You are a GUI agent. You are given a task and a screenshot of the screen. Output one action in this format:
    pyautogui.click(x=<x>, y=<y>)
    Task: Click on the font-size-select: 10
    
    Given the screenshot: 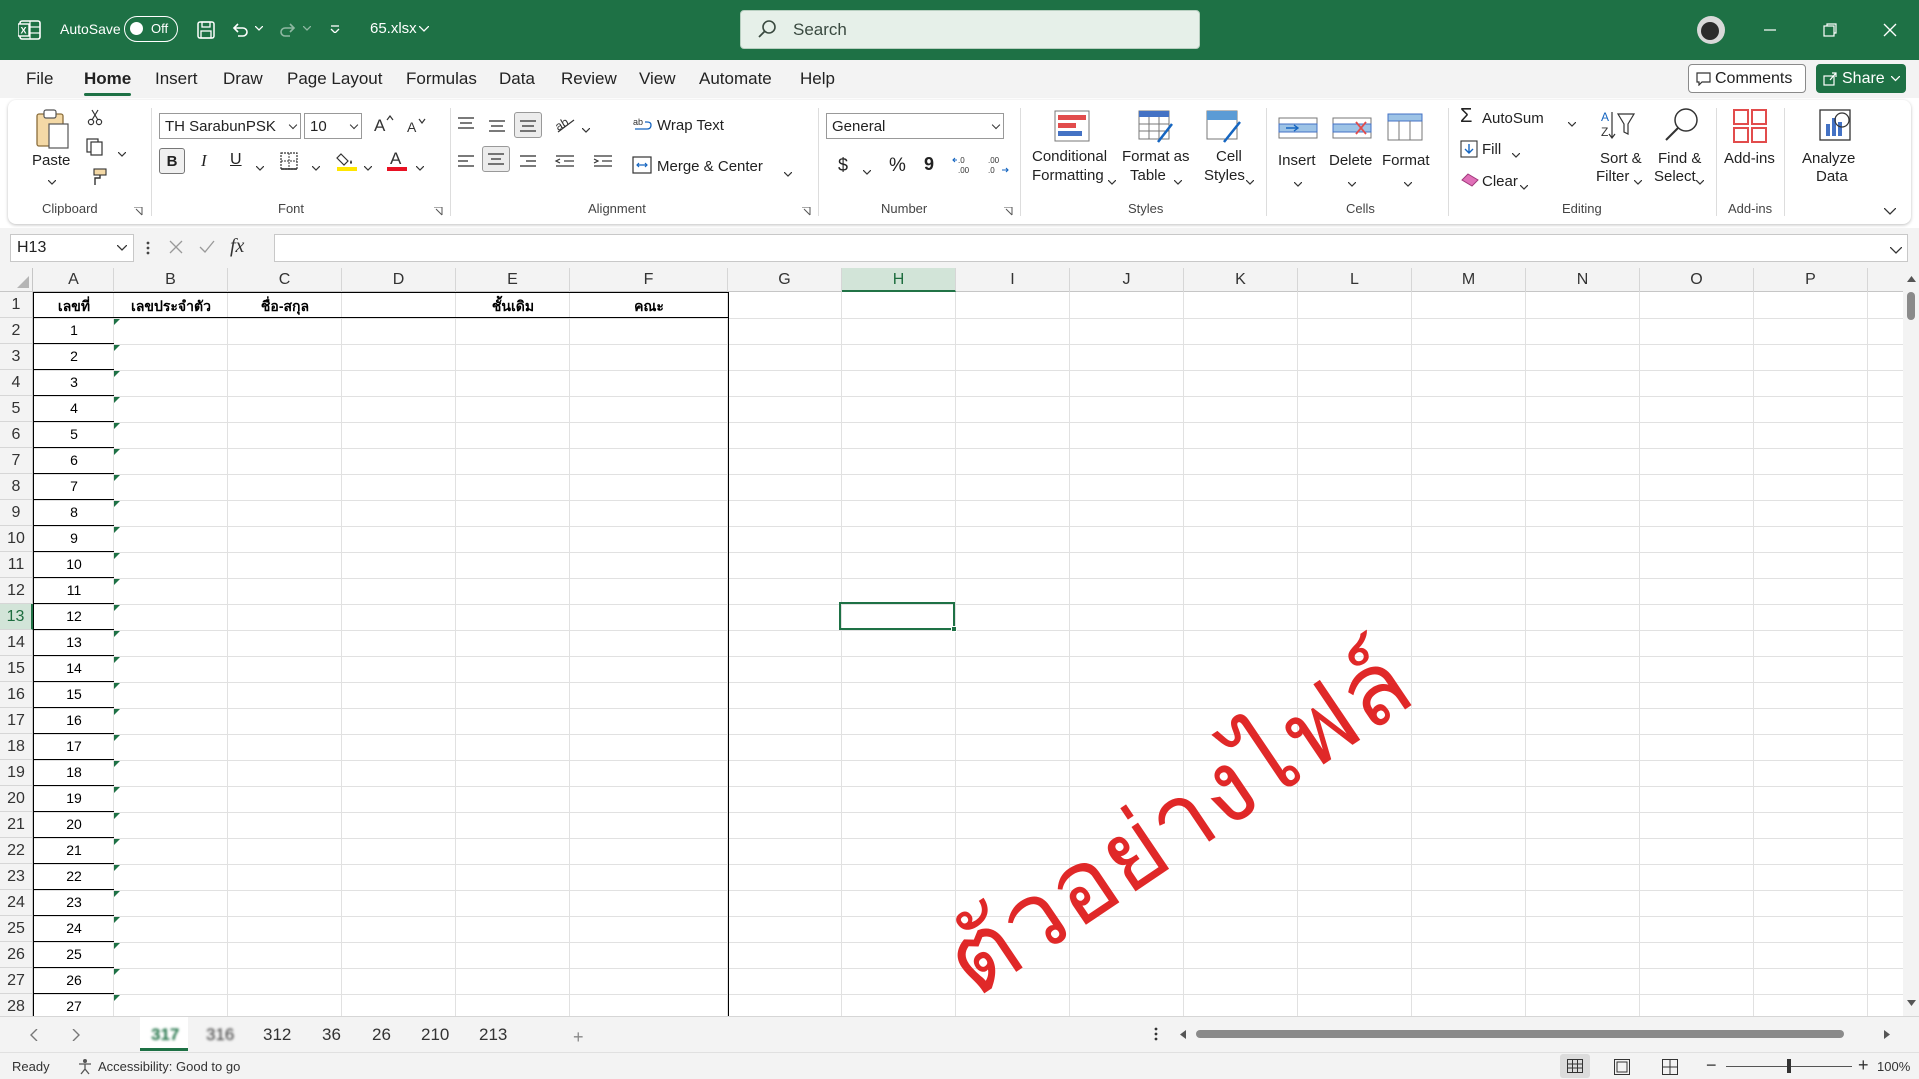 What is the action you would take?
    pyautogui.click(x=333, y=126)
    